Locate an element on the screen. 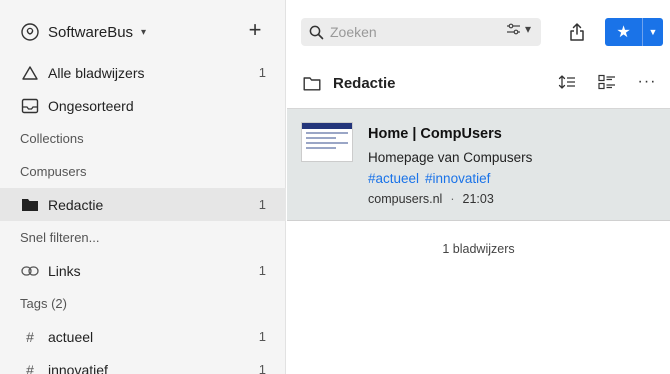  search-box: ▾ is located at coordinates (421, 32).